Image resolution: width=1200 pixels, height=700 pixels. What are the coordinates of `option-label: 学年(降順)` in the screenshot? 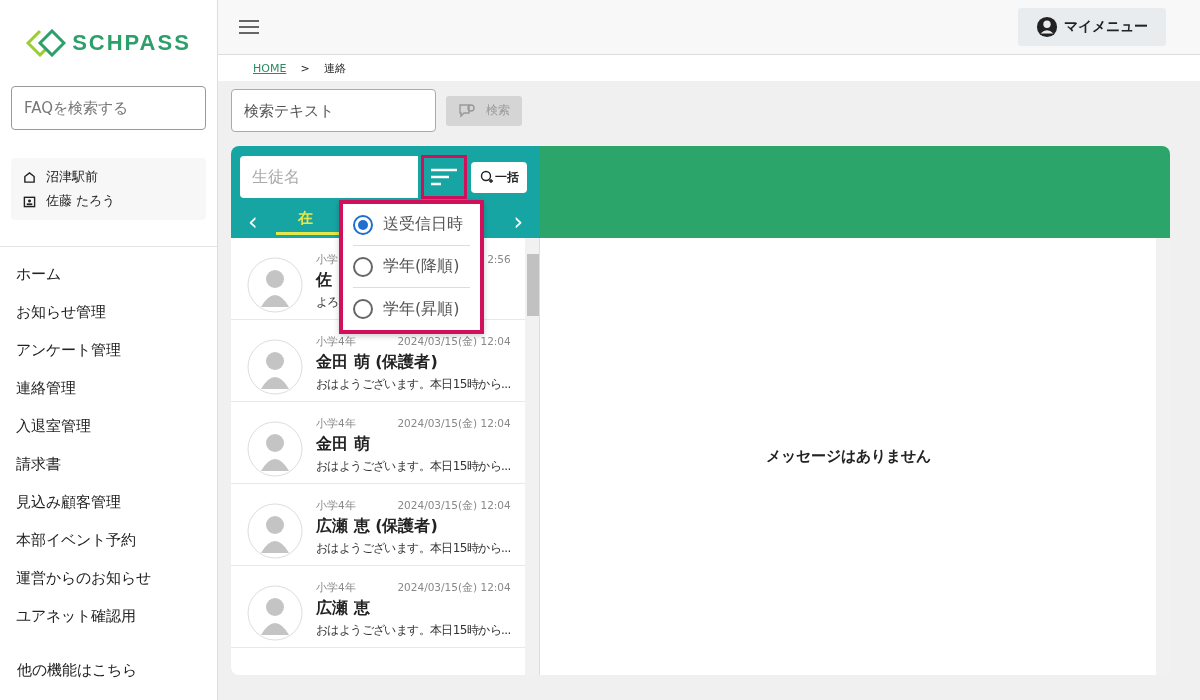 It's located at (421, 266).